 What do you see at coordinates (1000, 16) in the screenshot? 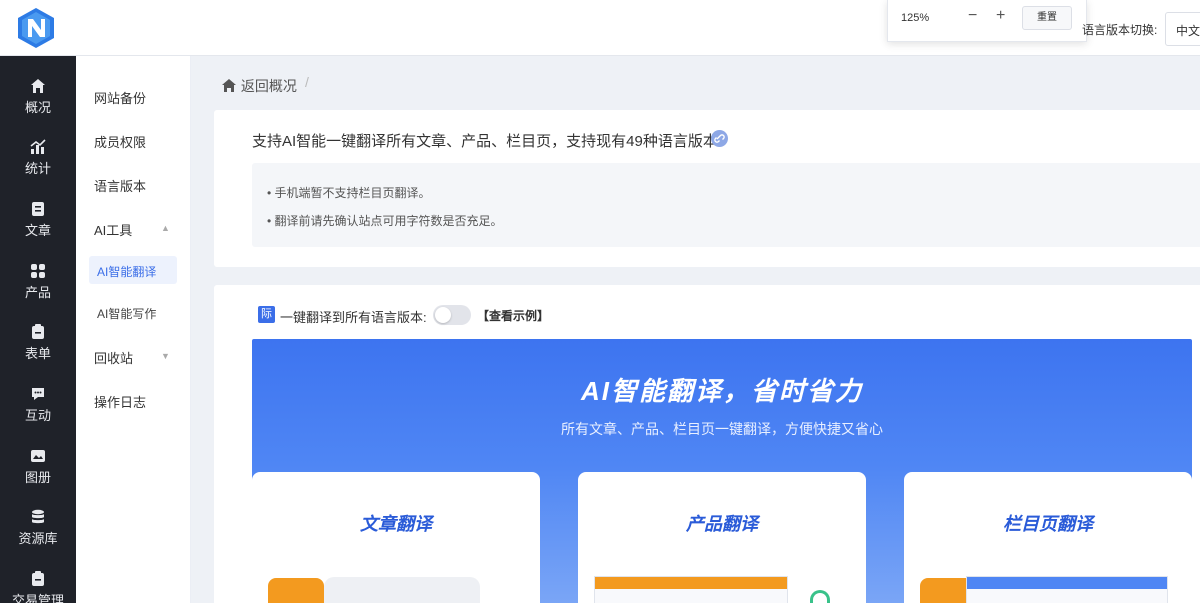
I see `zoom-in-button: +` at bounding box center [1000, 16].